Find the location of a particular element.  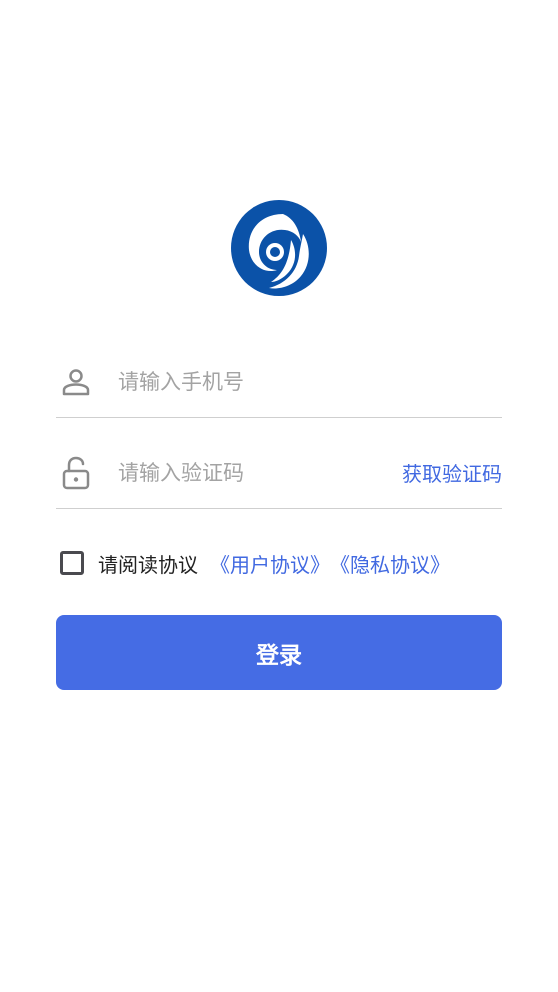

agreement-row: 请阅读协议 《用户协议》 《隐私协议》 is located at coordinates (255, 563).